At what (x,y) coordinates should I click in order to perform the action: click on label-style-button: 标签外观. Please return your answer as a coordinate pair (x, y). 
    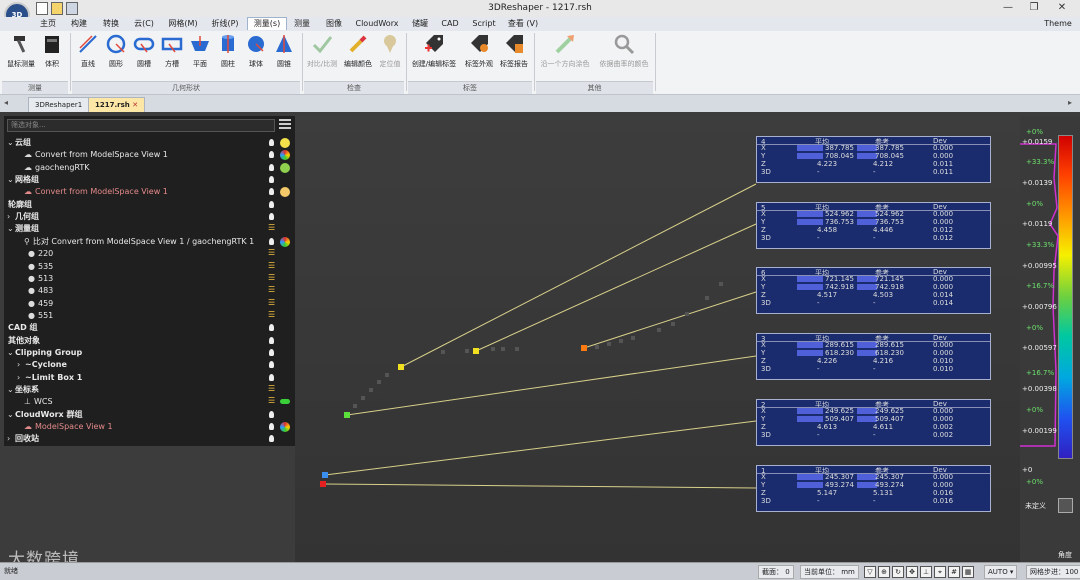
    Looking at the image, I should click on (479, 51).